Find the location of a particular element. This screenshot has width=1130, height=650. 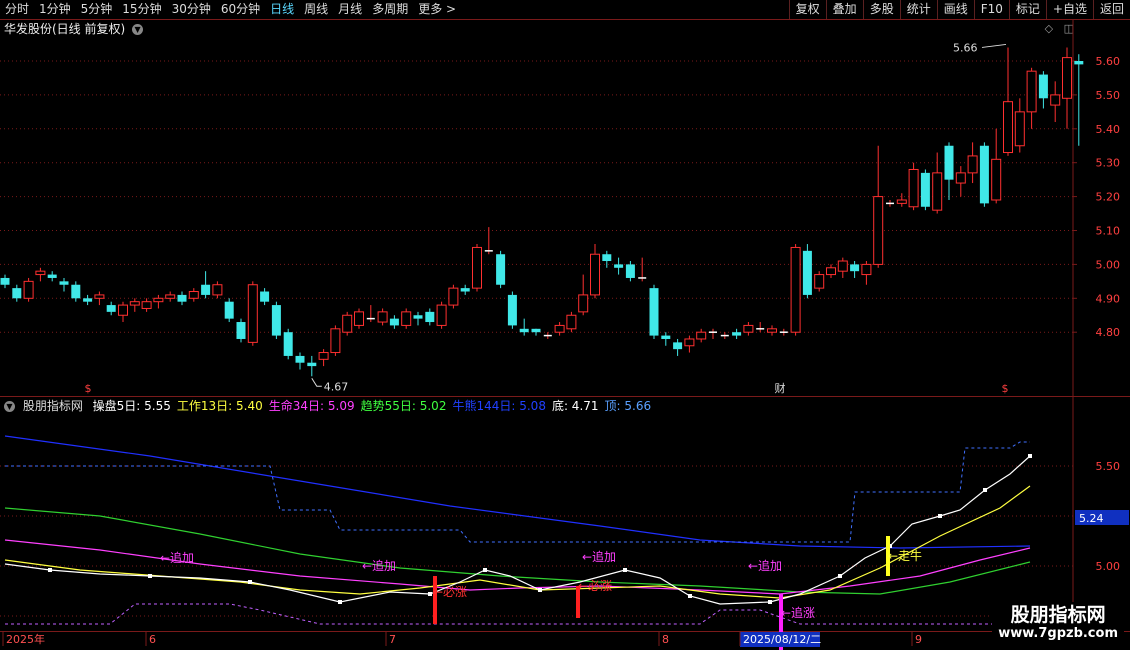

event-marker-2: $ is located at coordinates (1005, 388).